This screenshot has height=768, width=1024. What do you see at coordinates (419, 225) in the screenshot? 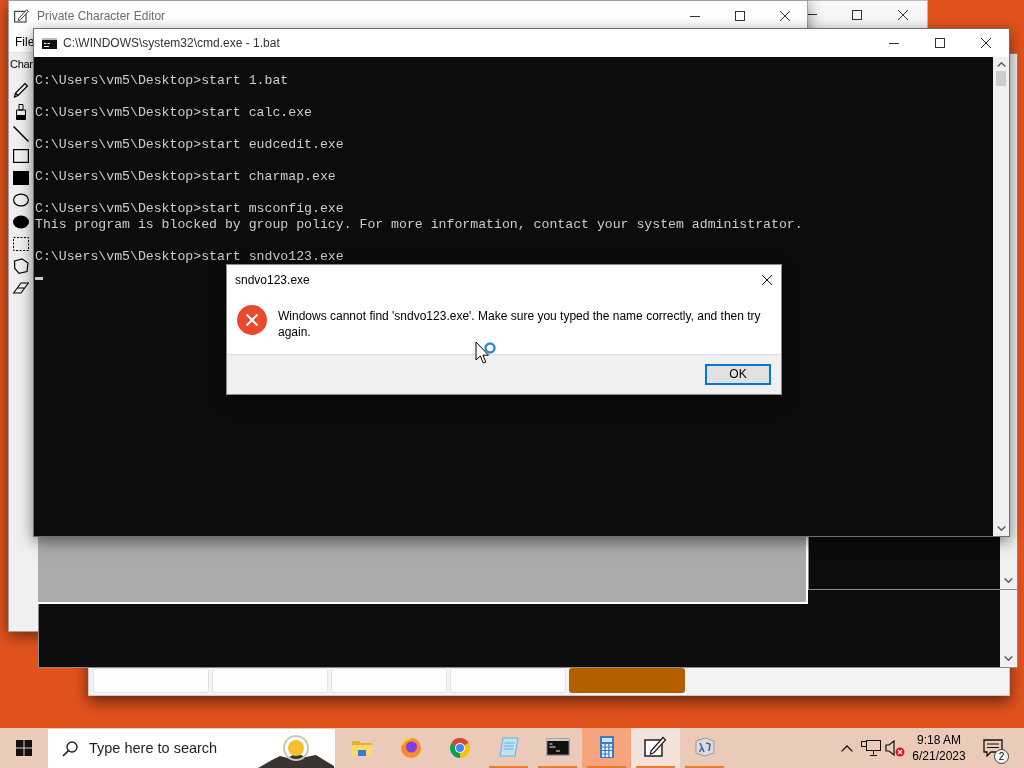
I see `console-line: This program is blocked by group policy. For more information, contact your system administrator.` at bounding box center [419, 225].